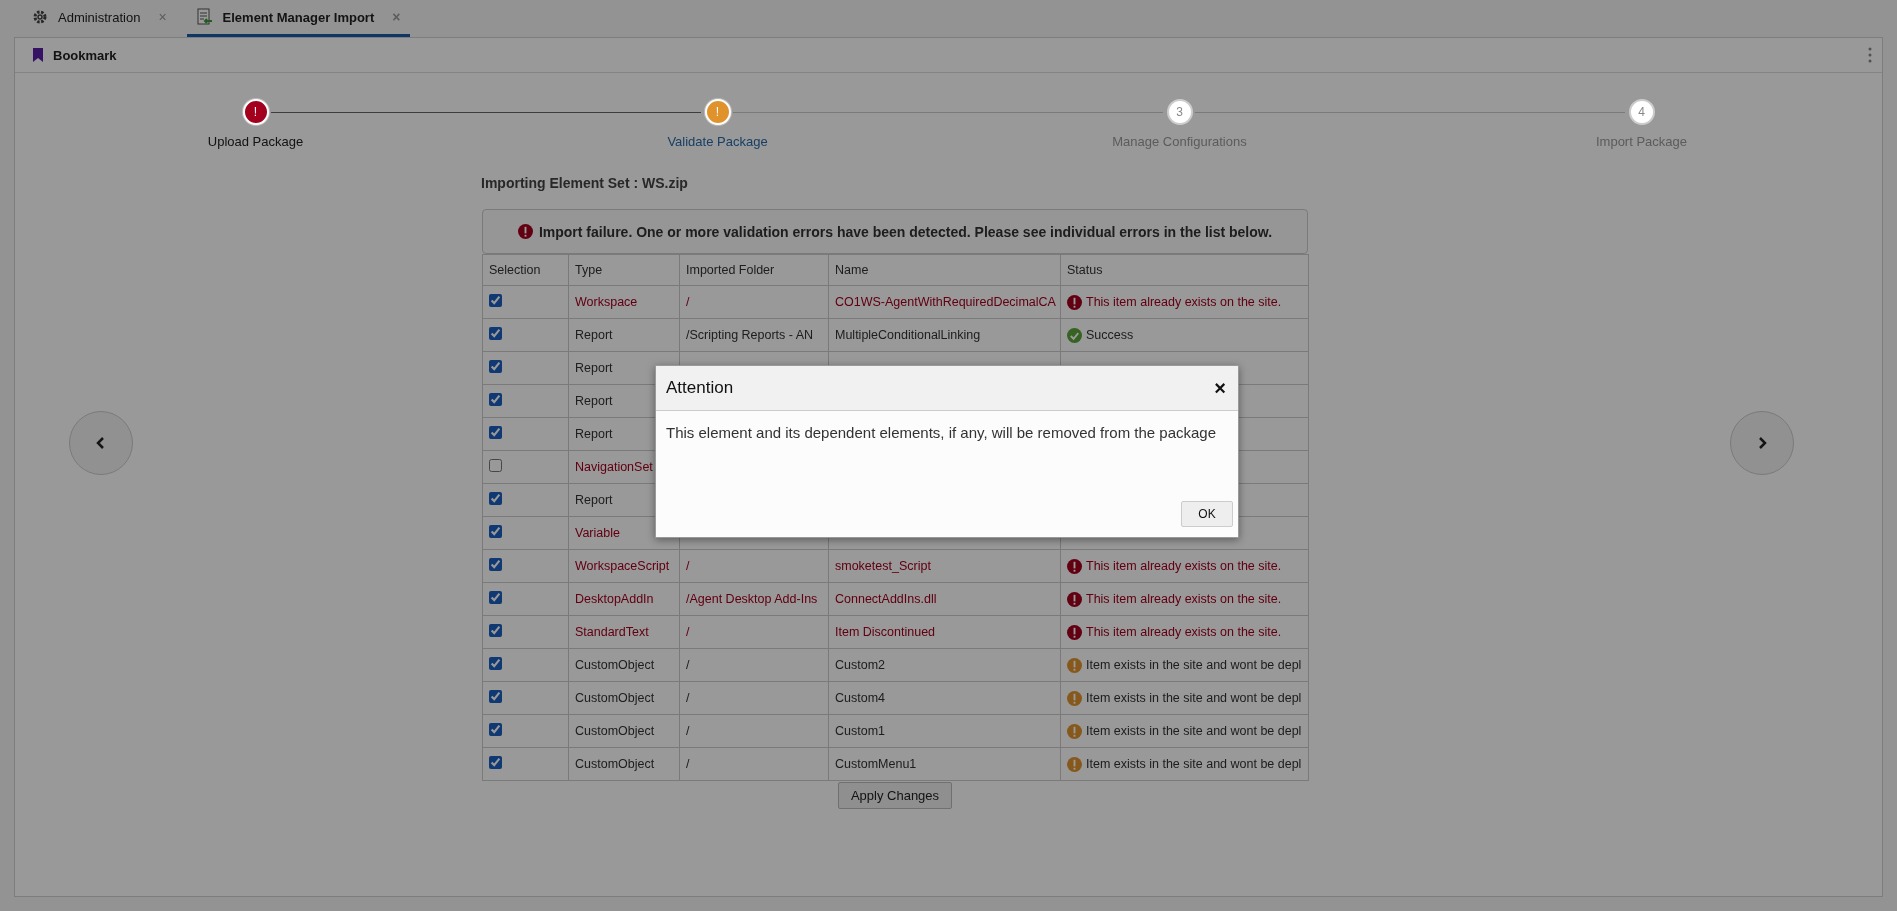  I want to click on table-cell: Custom1, so click(944, 731).